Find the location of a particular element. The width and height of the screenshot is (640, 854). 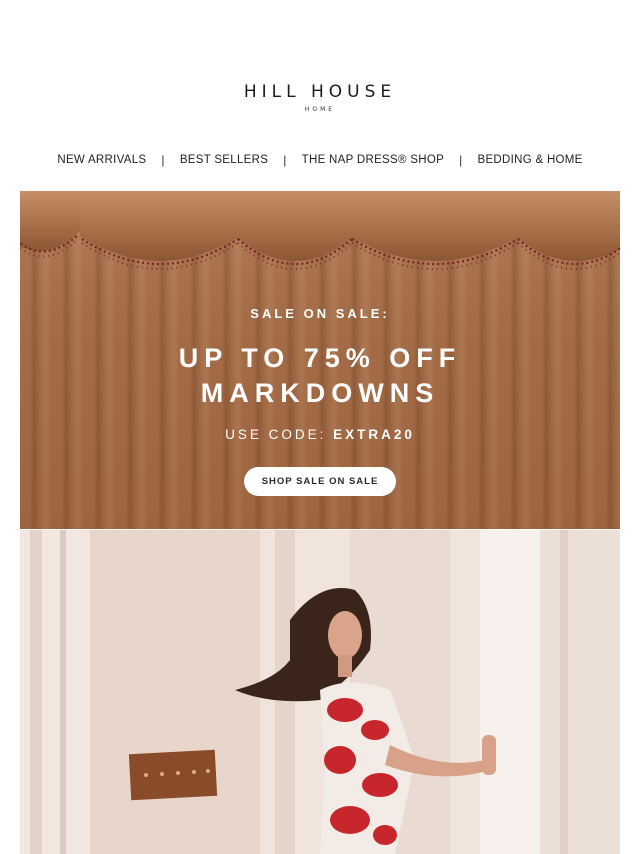

promo-code-text: USE CODE: EXTRA20 is located at coordinates (320, 434).